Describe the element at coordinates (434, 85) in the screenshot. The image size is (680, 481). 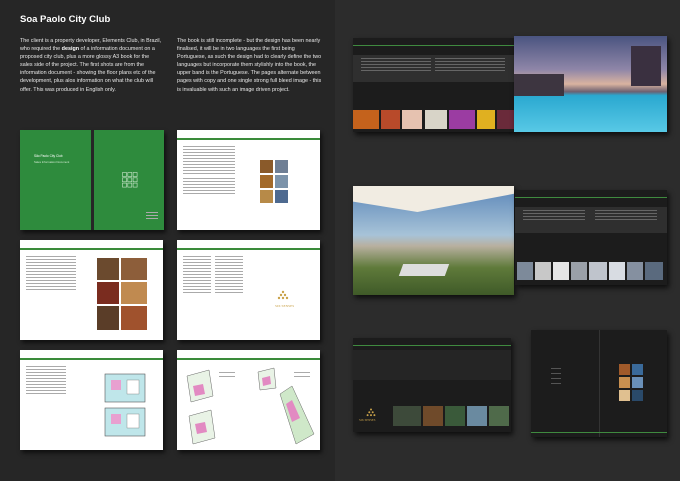
I see `book-spread-intro` at that location.